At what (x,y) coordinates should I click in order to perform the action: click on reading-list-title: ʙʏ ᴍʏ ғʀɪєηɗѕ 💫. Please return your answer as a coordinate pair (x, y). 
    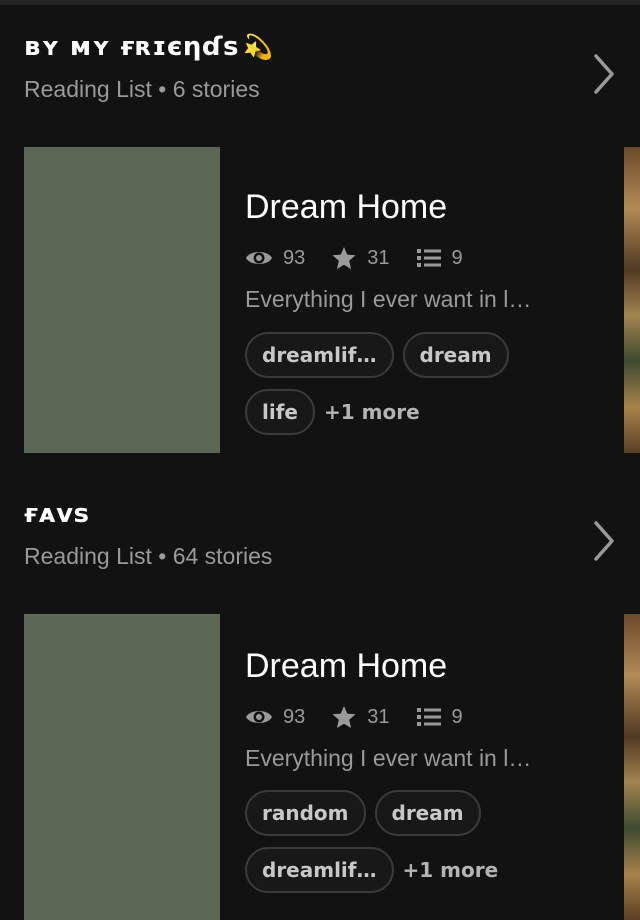
    Looking at the image, I should click on (148, 47).